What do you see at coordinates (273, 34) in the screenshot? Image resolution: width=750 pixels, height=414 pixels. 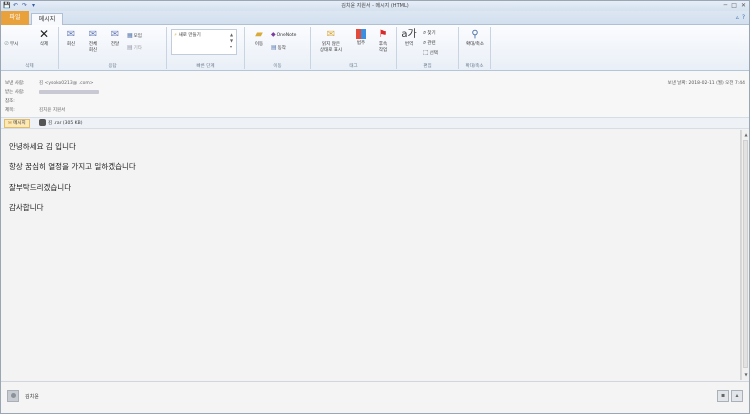 I see `onenote-icon: ◆` at bounding box center [273, 34].